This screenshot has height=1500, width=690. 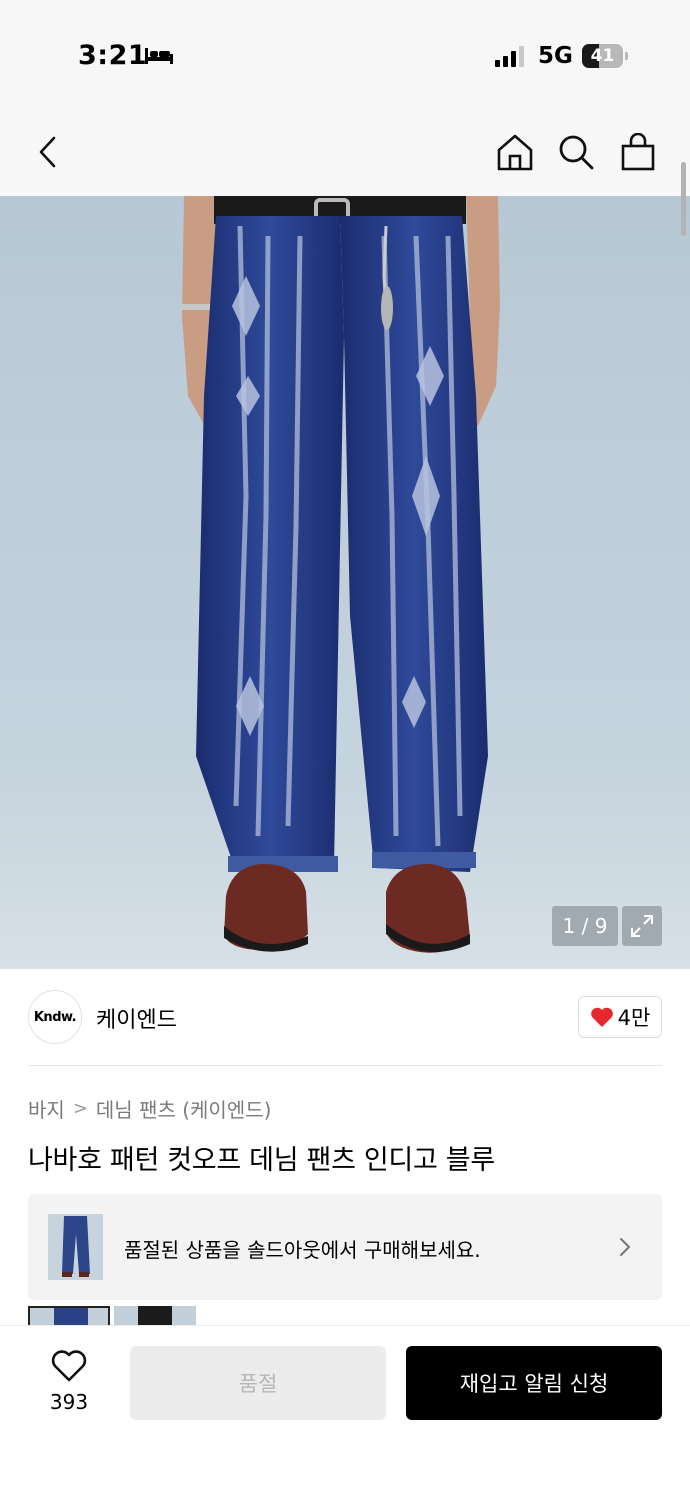 I want to click on back-chevron-icon, so click(x=47, y=152).